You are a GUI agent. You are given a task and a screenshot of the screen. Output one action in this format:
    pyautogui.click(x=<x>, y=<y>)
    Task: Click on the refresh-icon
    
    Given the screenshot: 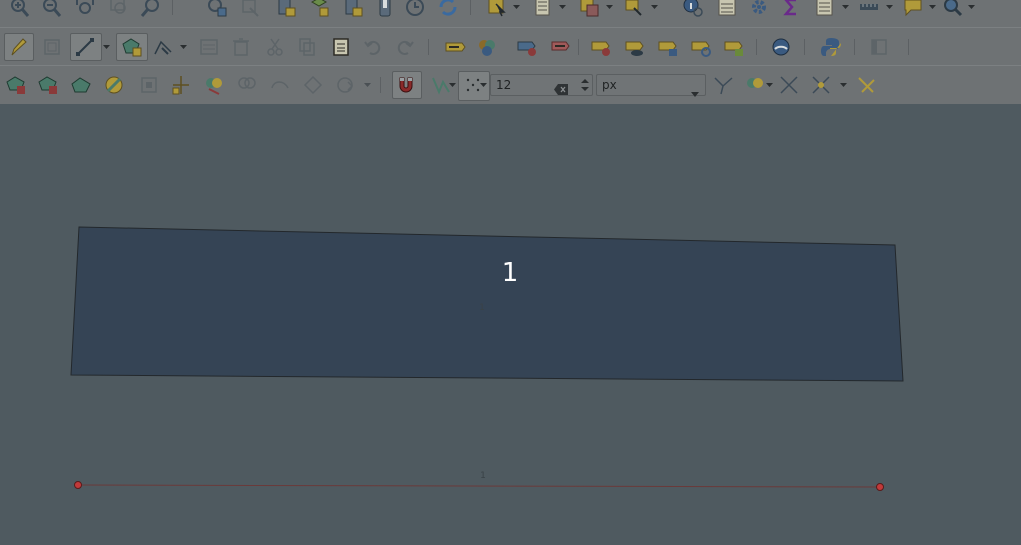 What is the action you would take?
    pyautogui.click(x=385, y=9)
    